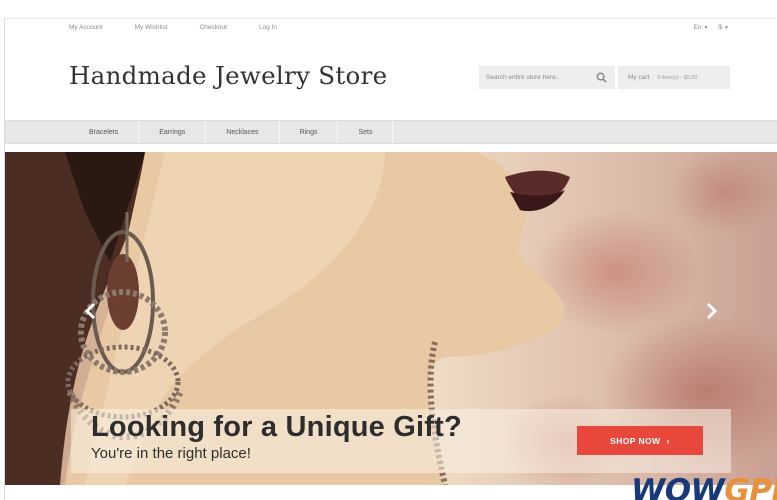 The image size is (777, 500). What do you see at coordinates (90, 311) in the screenshot?
I see `prev-slide-icon` at bounding box center [90, 311].